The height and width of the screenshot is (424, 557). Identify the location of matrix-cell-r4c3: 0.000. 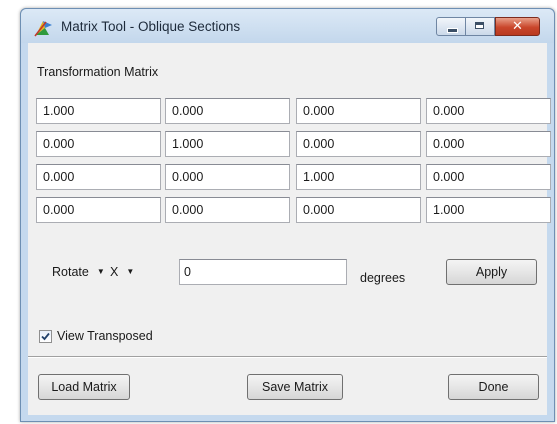
(358, 210).